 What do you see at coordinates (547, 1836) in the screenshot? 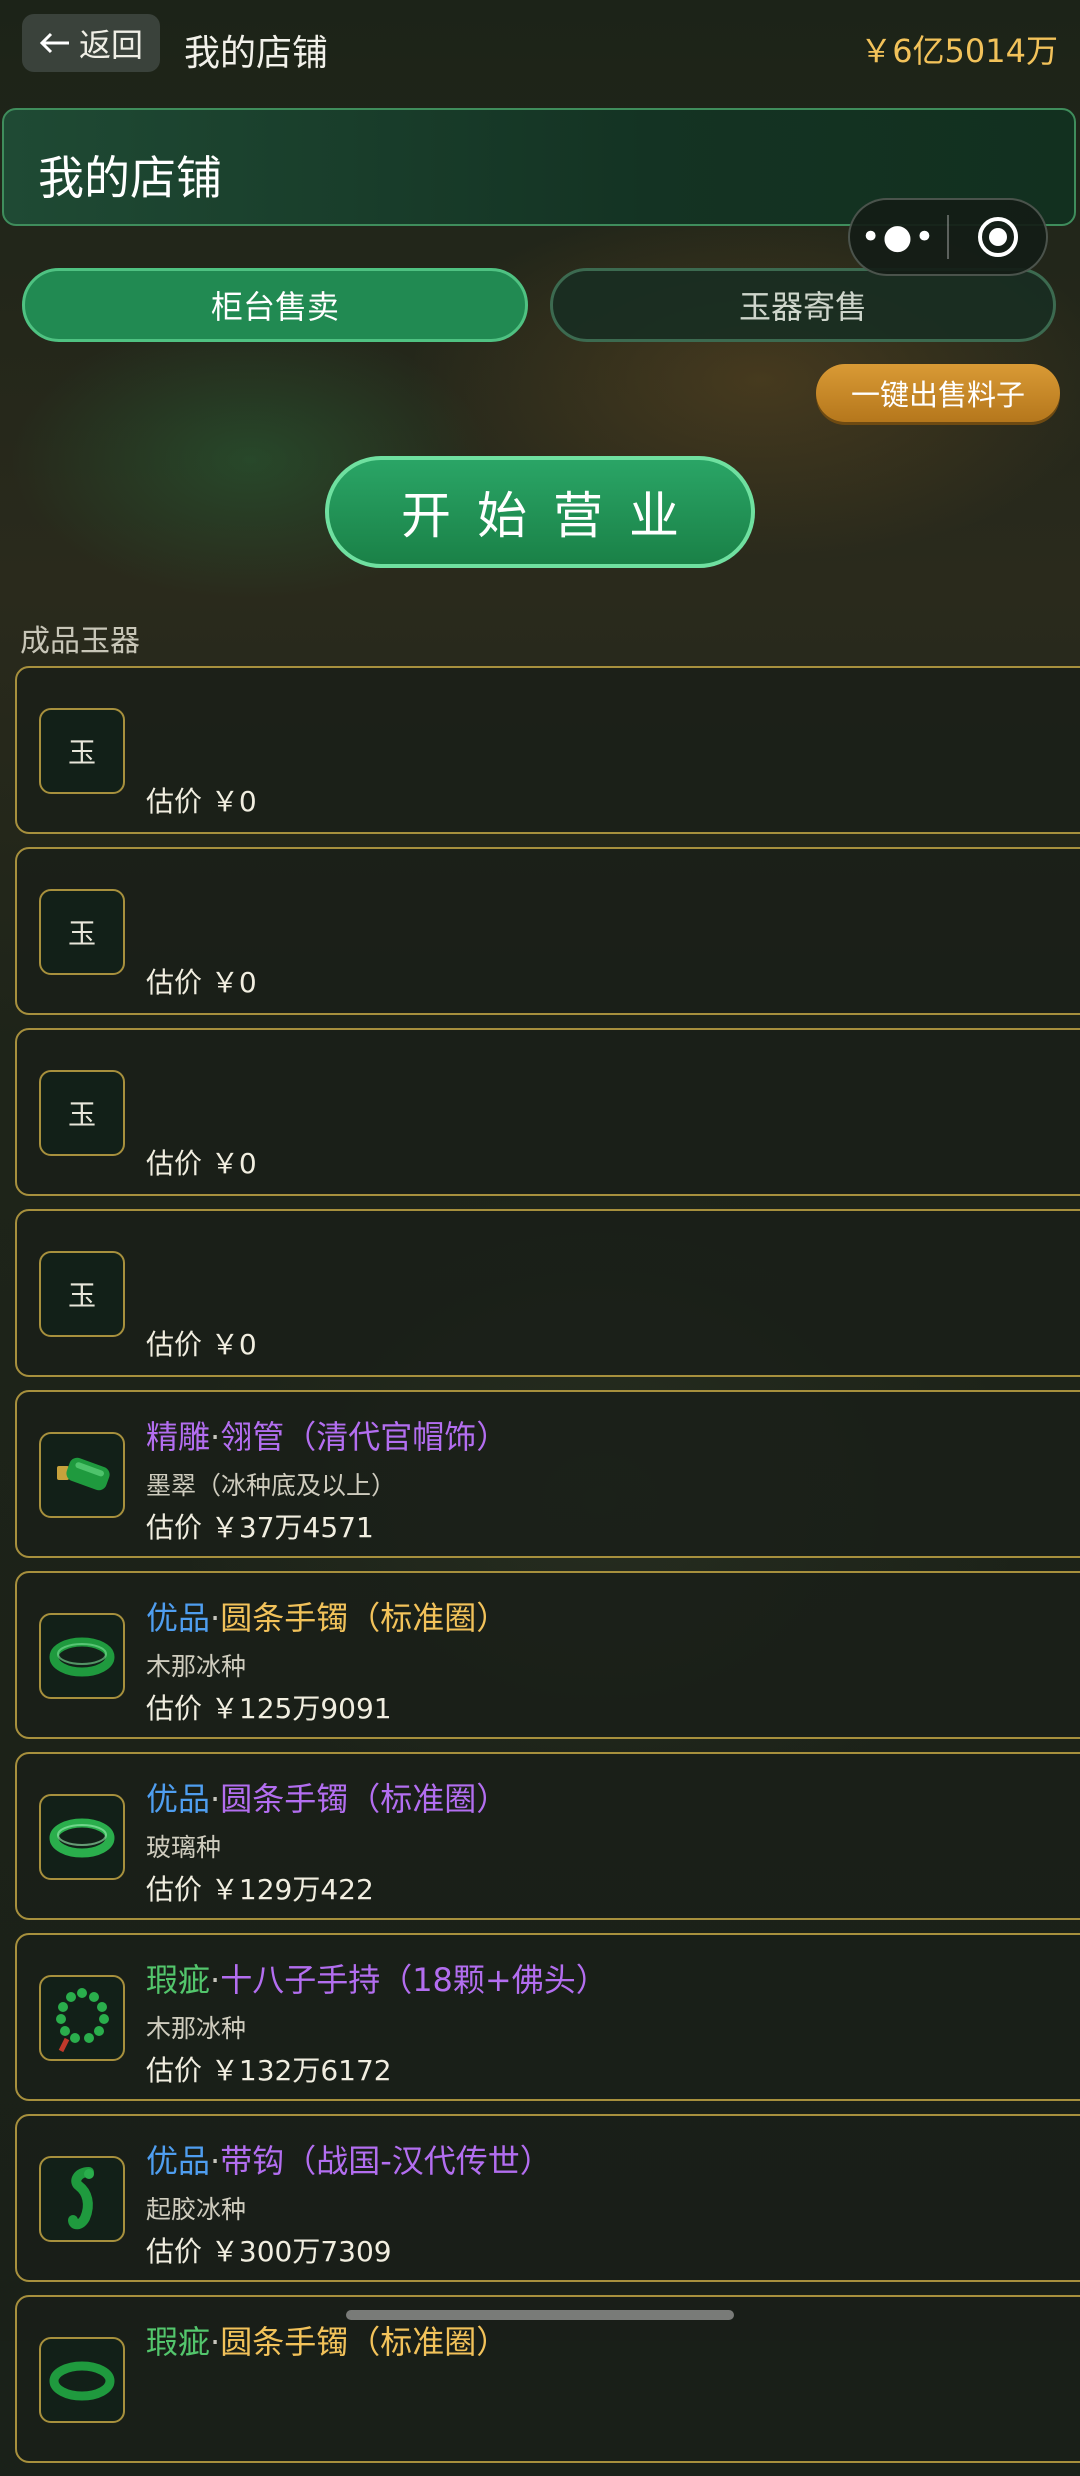
I see `list-item: 优品·圆条手镯（标准圈） 玻璃种 估价 ￥129万422` at bounding box center [547, 1836].